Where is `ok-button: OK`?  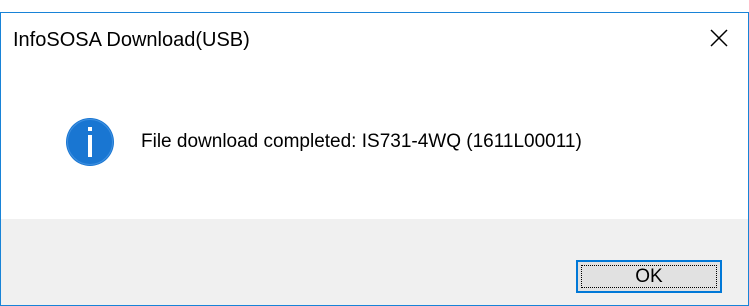 ok-button: OK is located at coordinates (649, 276).